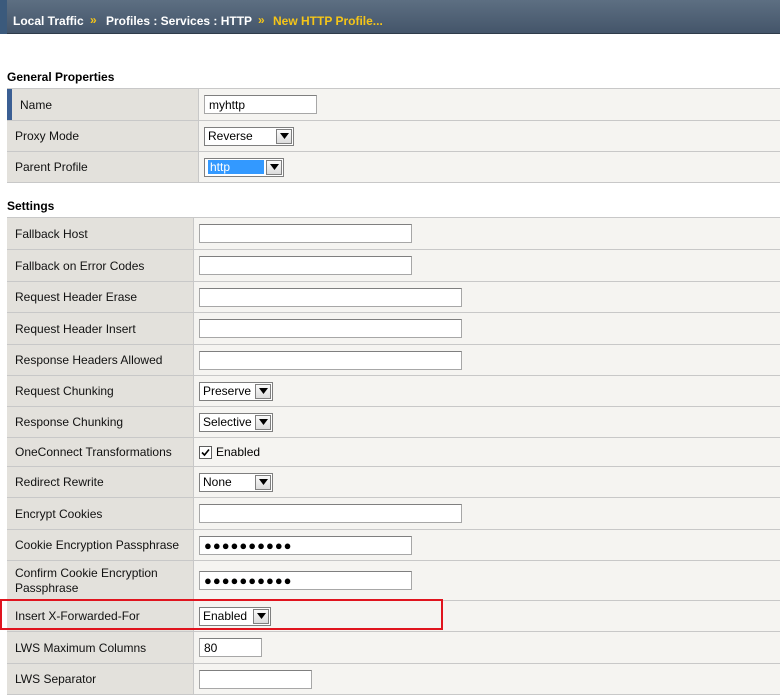  What do you see at coordinates (100, 233) in the screenshot?
I see `fallback-host-label: Fallback Host` at bounding box center [100, 233].